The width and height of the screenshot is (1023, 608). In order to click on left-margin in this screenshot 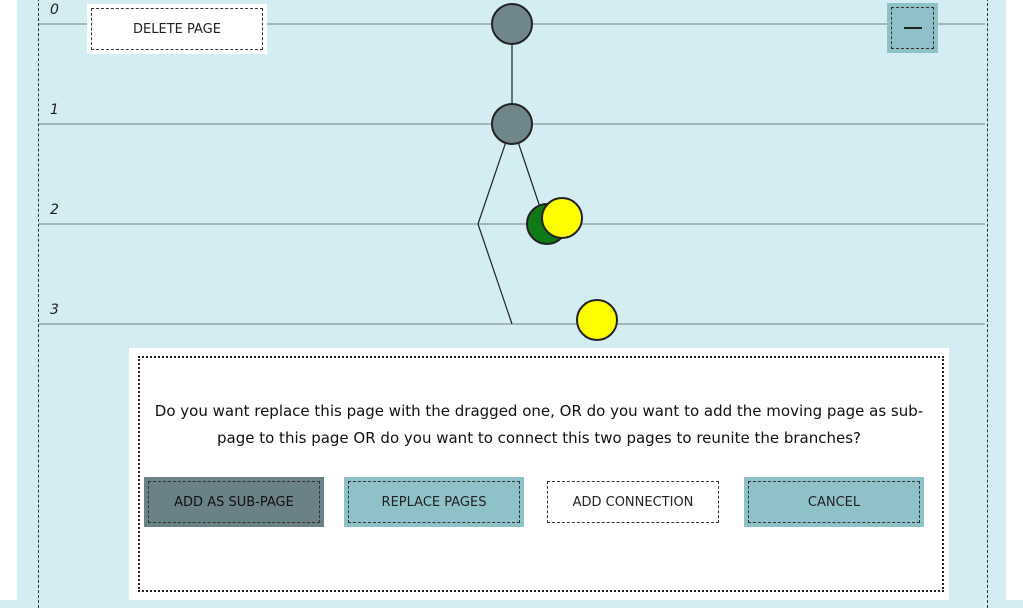, I will do `click(8, 300)`.